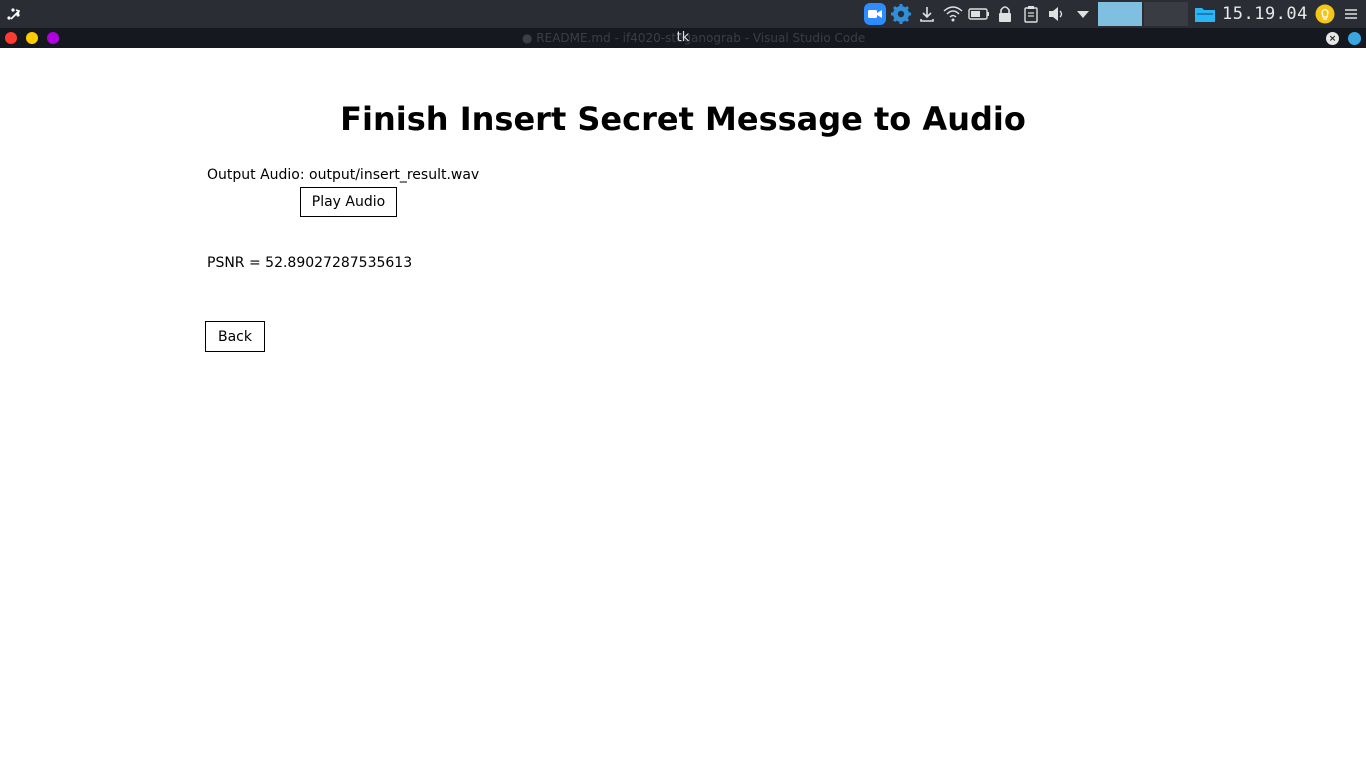 This screenshot has height=768, width=1366. I want to click on wifi-icon, so click(953, 14).